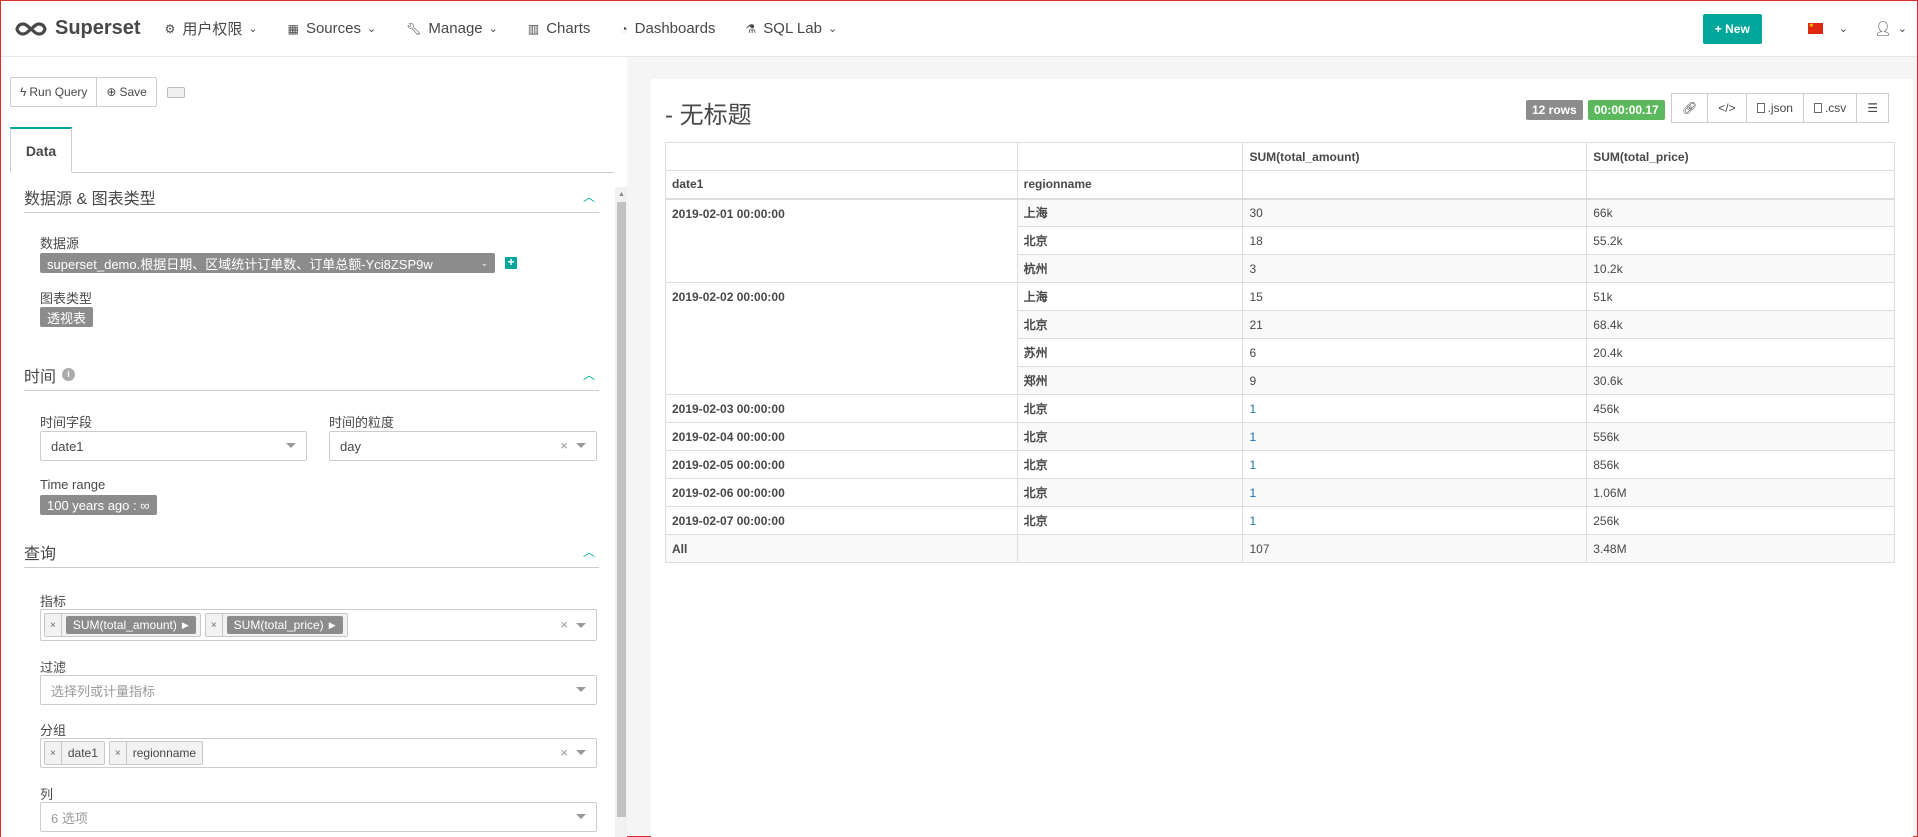 The height and width of the screenshot is (837, 1918). Describe the element at coordinates (1817, 108) in the screenshot. I see `file-icon` at that location.